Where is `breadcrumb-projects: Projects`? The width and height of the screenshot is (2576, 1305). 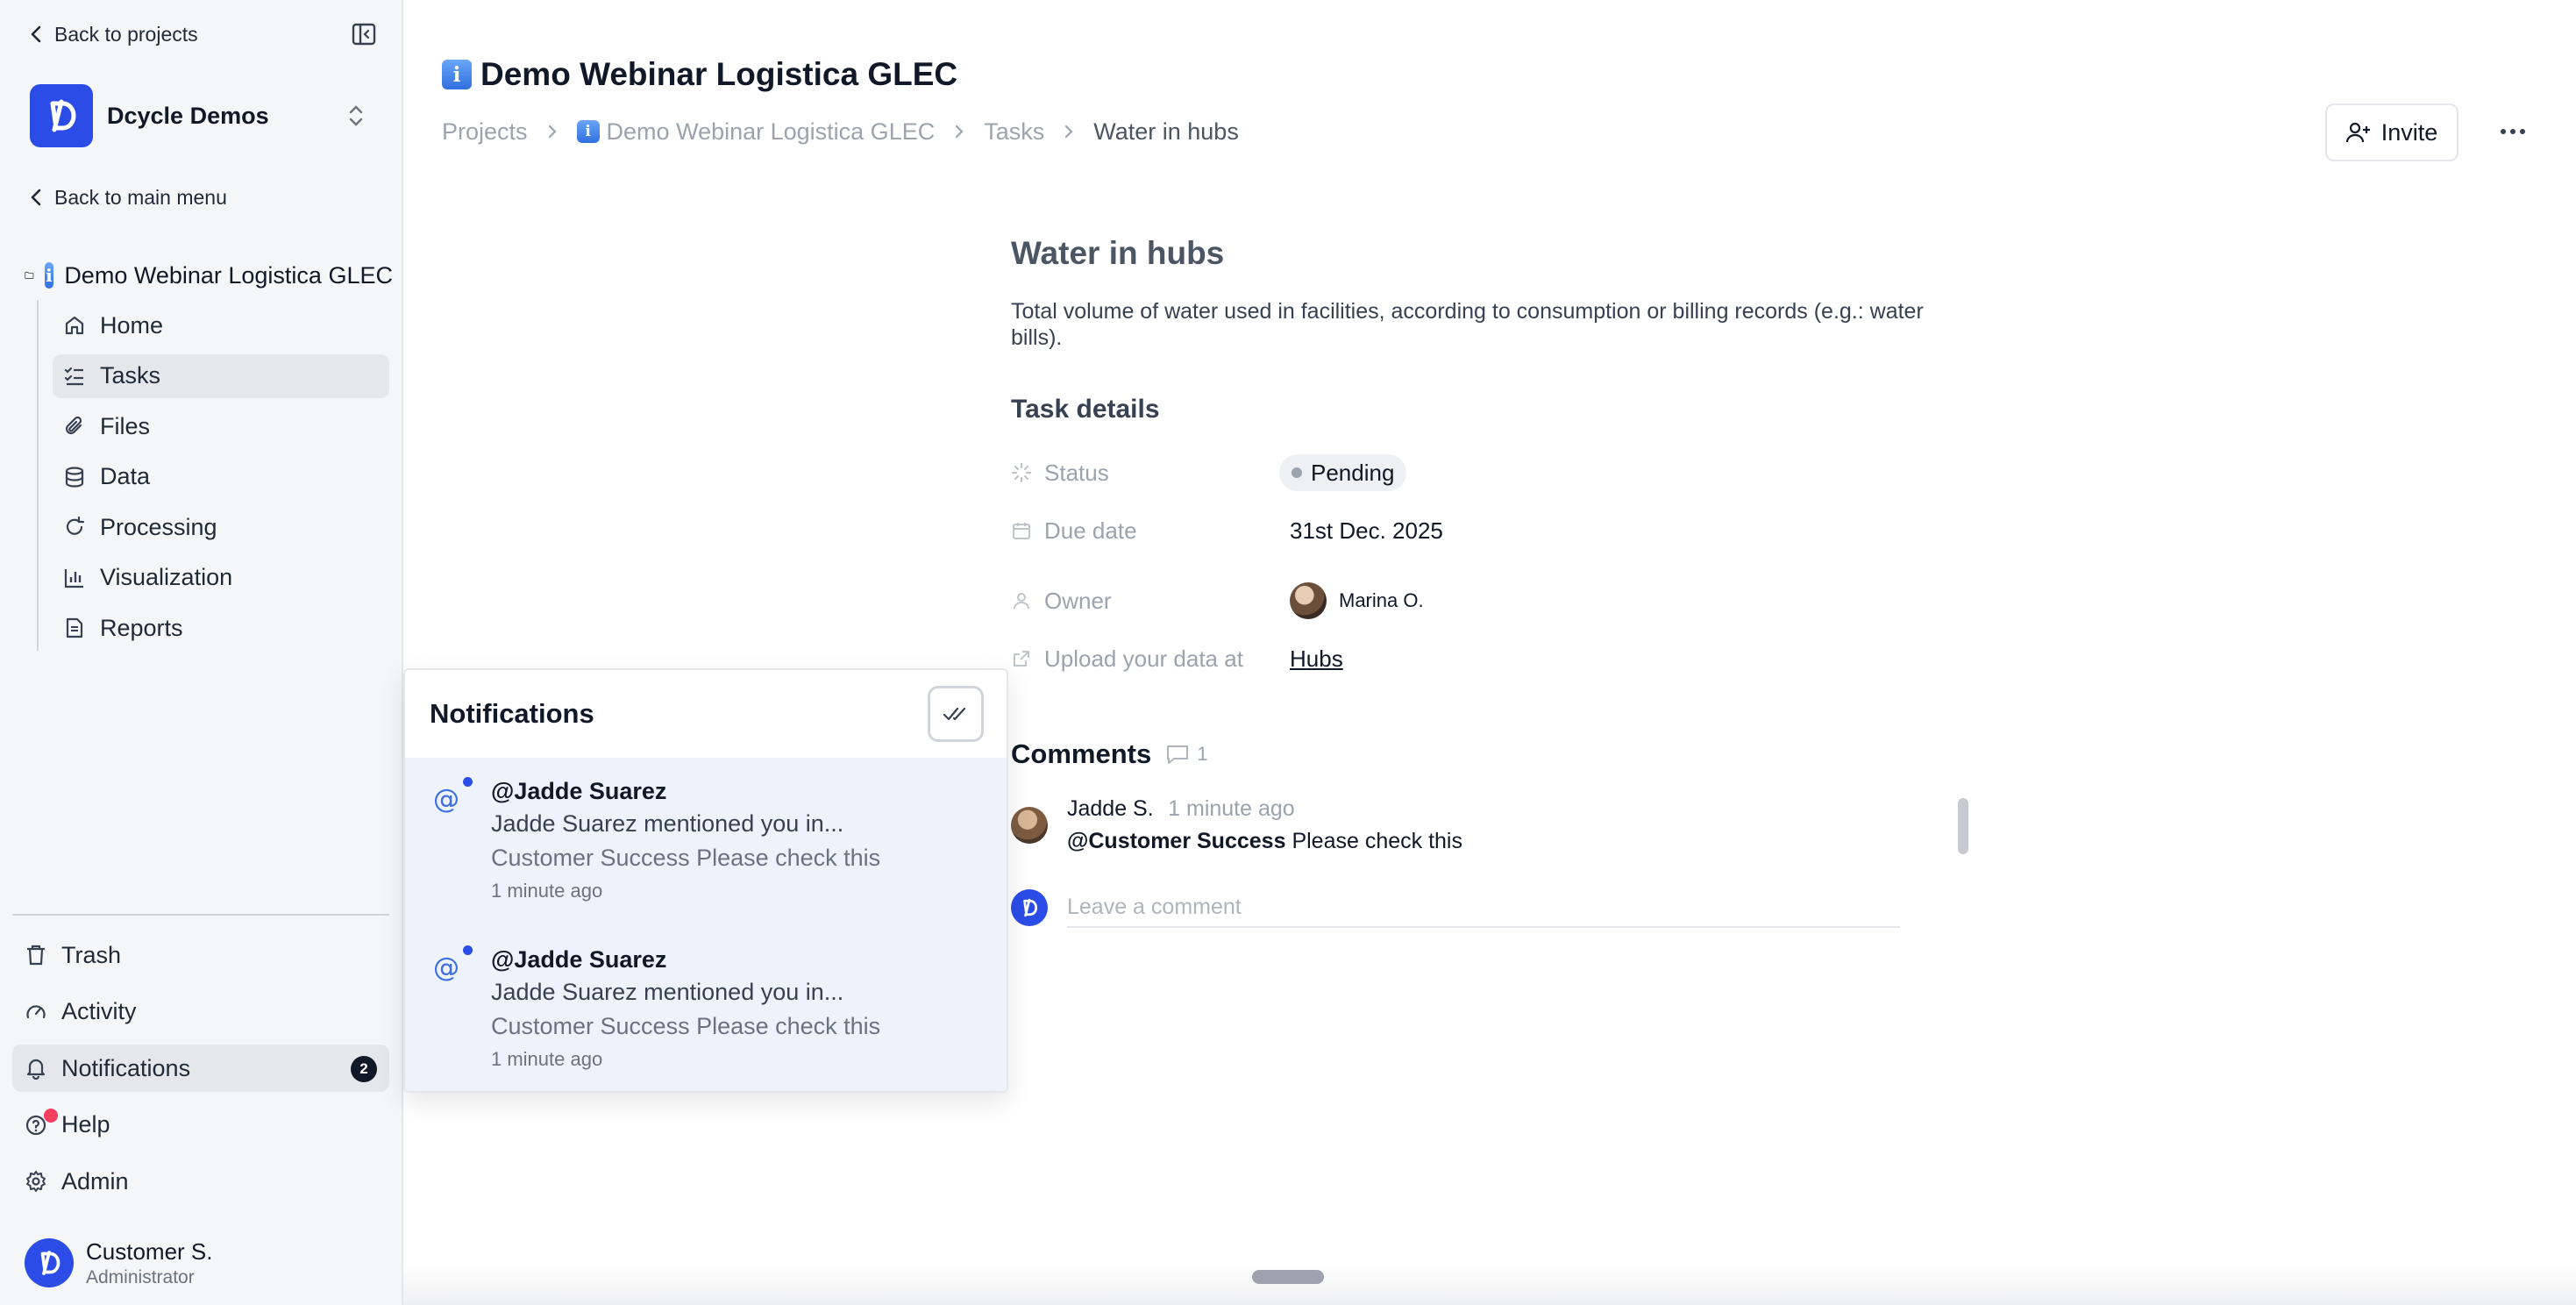
breadcrumb-projects: Projects is located at coordinates (485, 132).